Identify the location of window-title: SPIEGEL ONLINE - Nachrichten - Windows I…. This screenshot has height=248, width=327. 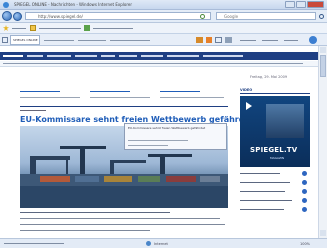
(73, 4).